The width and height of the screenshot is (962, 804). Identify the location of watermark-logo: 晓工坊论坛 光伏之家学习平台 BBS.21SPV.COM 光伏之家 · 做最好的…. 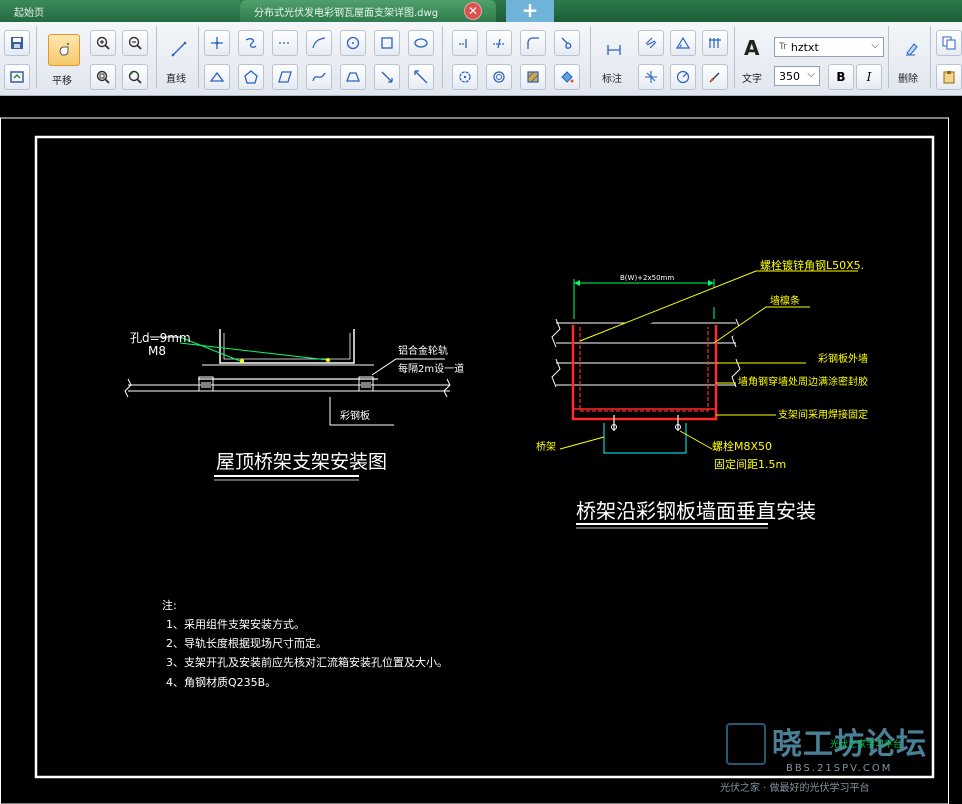
(840, 759).